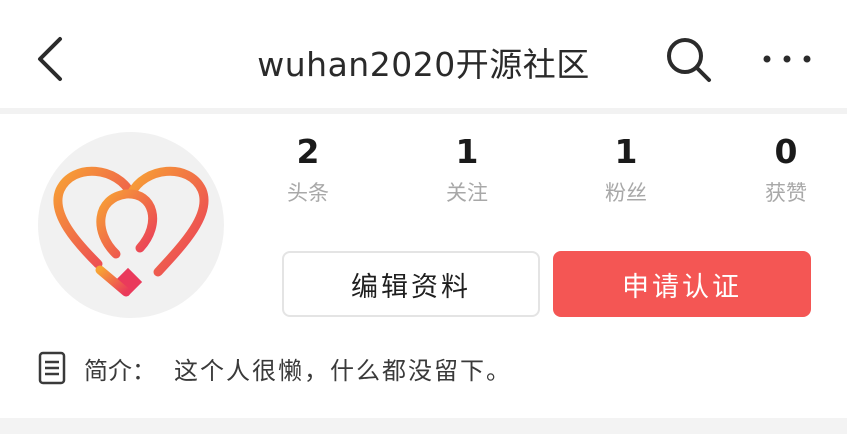  I want to click on more-dots-icon, so click(787, 59).